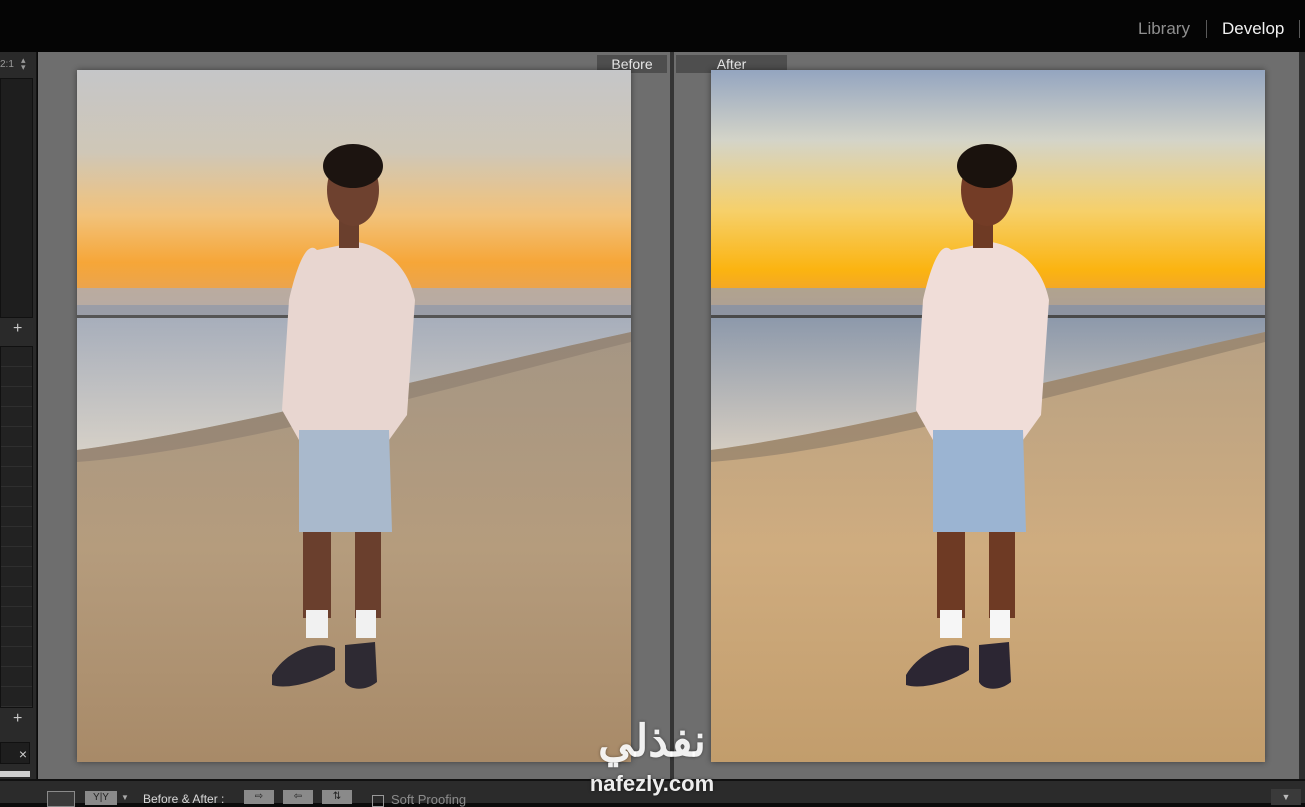 The width and height of the screenshot is (1305, 807). I want to click on panel-scrollbar, so click(15, 774).